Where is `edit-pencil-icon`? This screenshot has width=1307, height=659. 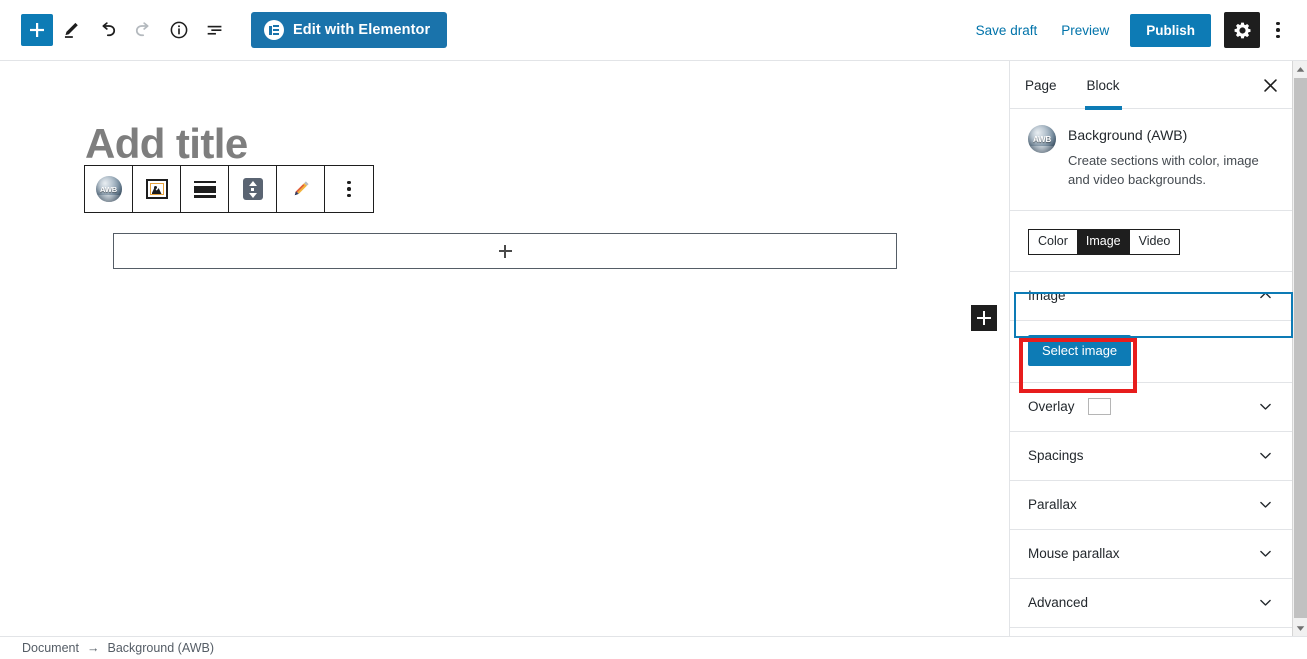
edit-pencil-icon is located at coordinates (301, 188).